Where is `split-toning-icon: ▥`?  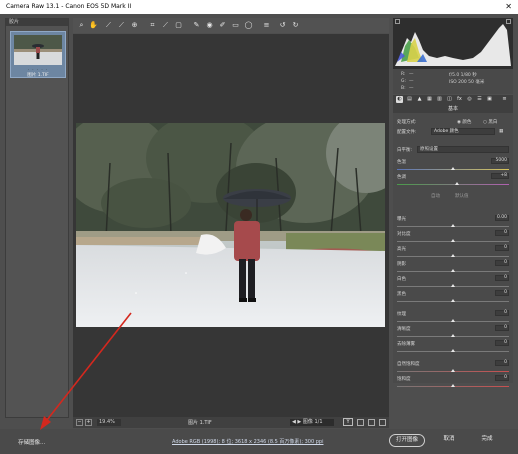 split-toning-icon: ▥ is located at coordinates (439, 99).